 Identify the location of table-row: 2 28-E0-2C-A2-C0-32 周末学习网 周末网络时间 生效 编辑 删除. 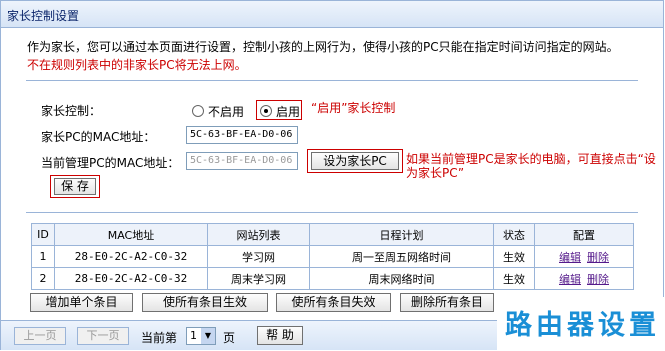
(332, 278).